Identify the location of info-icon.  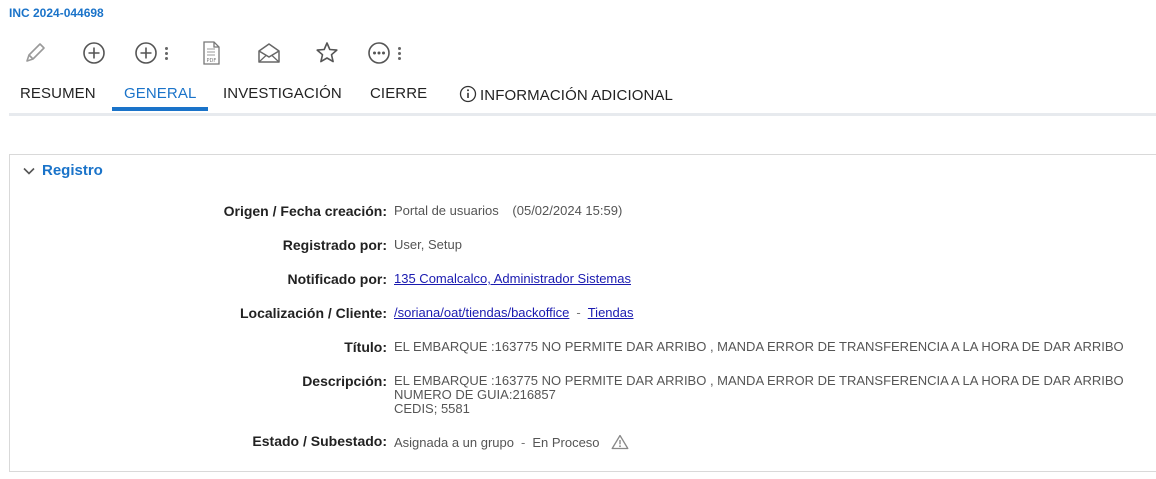
(468, 94).